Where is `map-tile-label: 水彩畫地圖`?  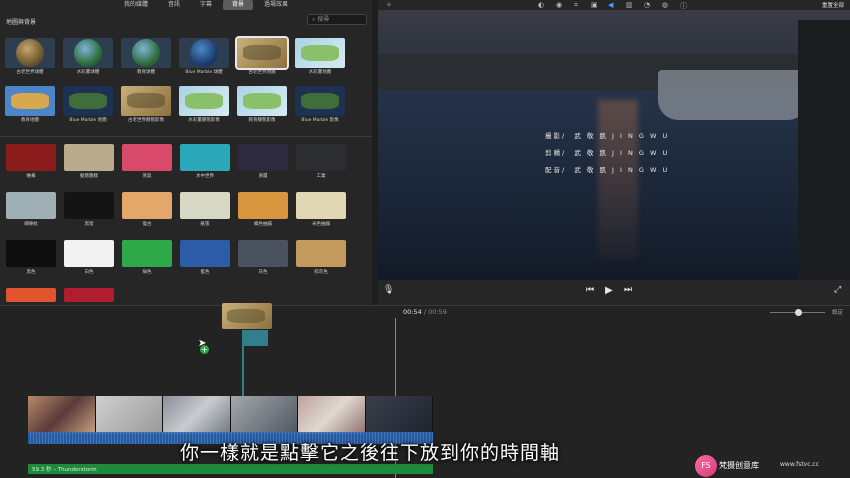
map-tile-label: 水彩畫地圖 is located at coordinates (320, 72).